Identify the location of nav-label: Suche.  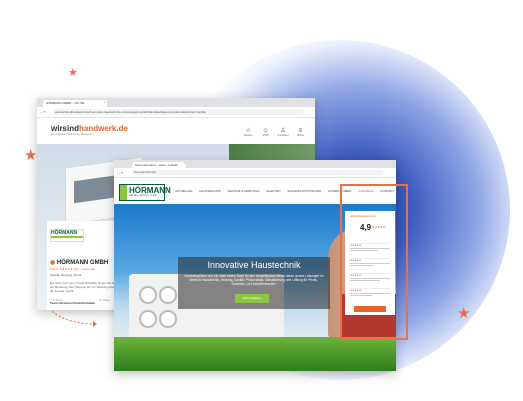
(300, 135).